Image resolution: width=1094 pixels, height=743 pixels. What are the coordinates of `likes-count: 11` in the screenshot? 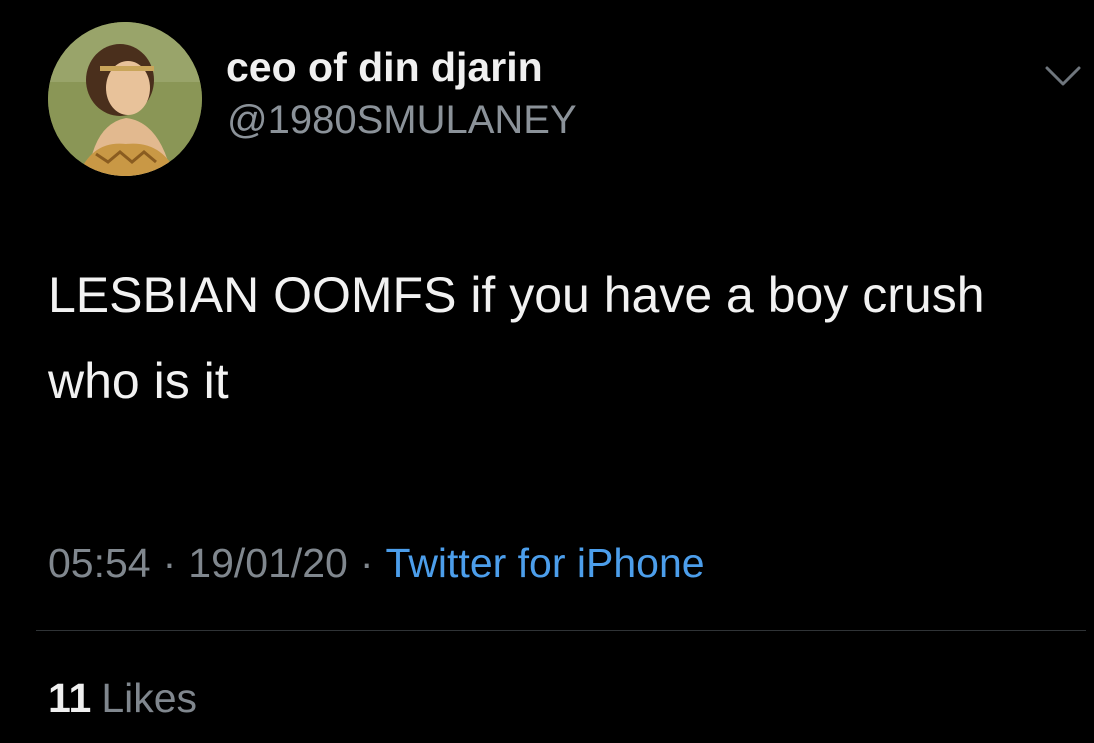 It's located at (70, 698).